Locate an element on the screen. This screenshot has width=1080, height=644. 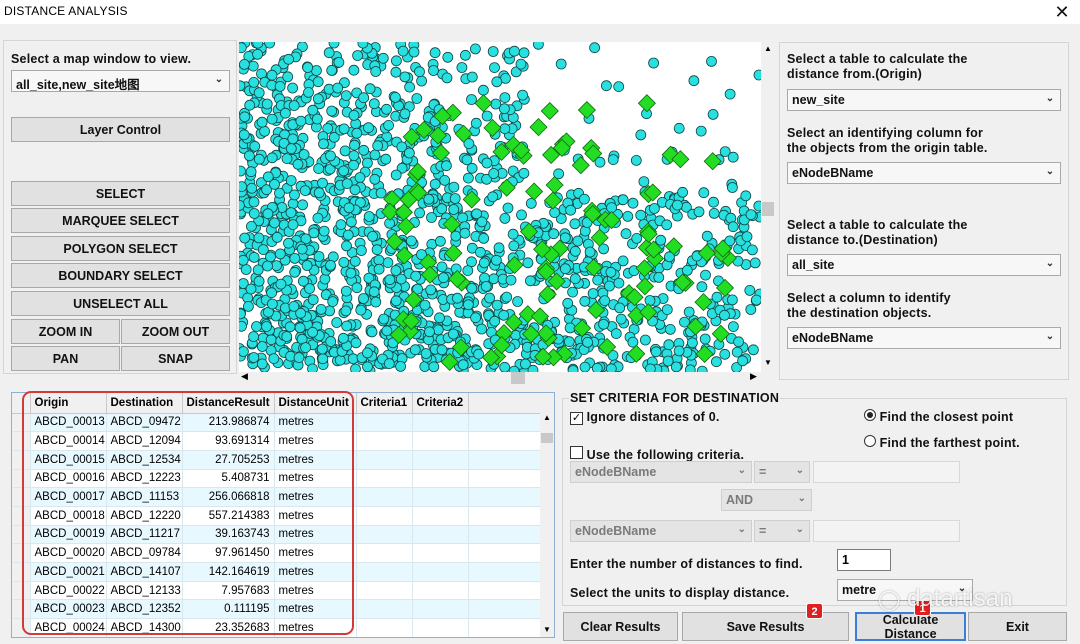
exit-button: Exit is located at coordinates (1017, 626).